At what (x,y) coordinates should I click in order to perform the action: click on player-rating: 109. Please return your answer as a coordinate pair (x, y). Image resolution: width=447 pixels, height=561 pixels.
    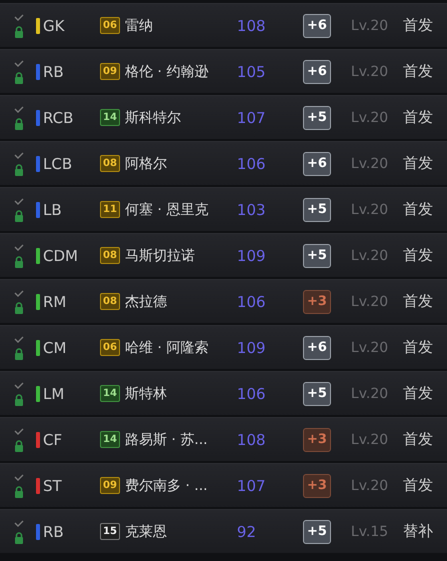
    Looking at the image, I should click on (251, 255).